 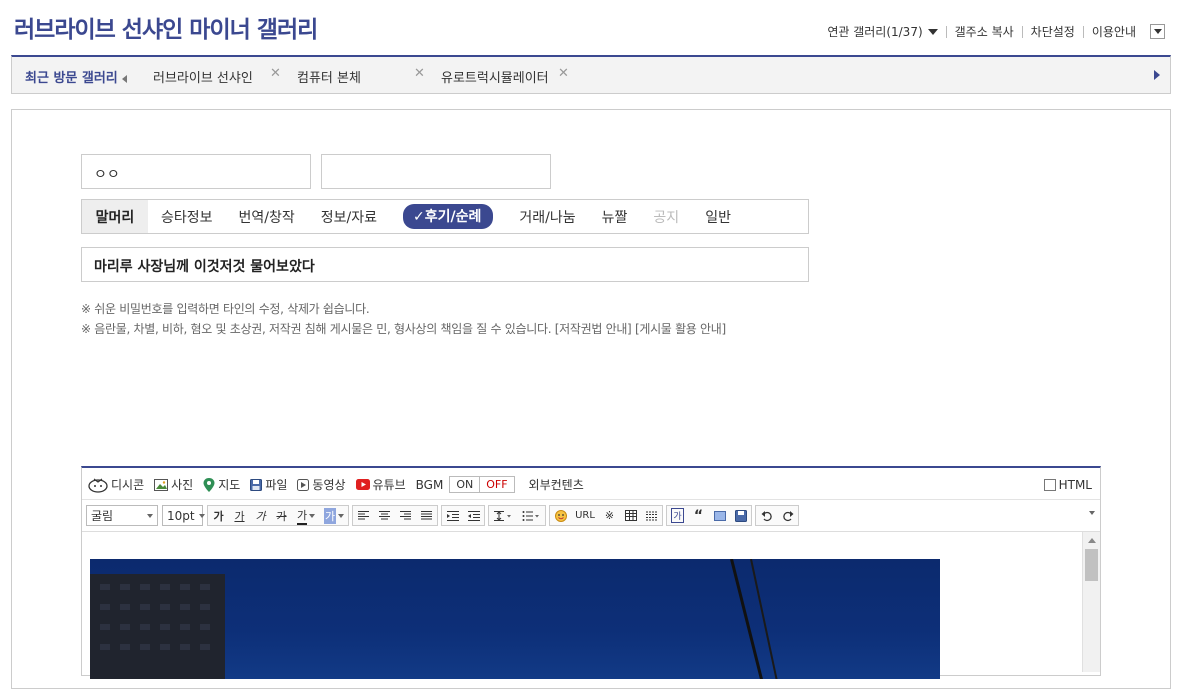 What do you see at coordinates (560, 515) in the screenshot?
I see `emoticon-icon` at bounding box center [560, 515].